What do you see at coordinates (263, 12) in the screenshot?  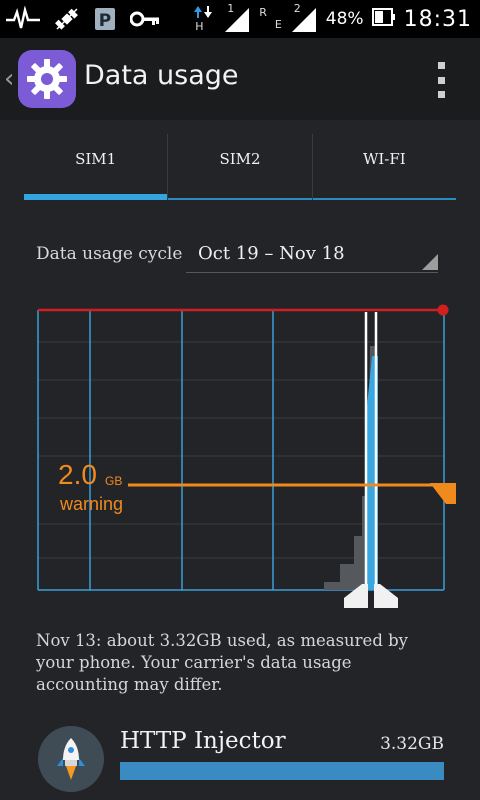 I see `roaming-indicator: R` at bounding box center [263, 12].